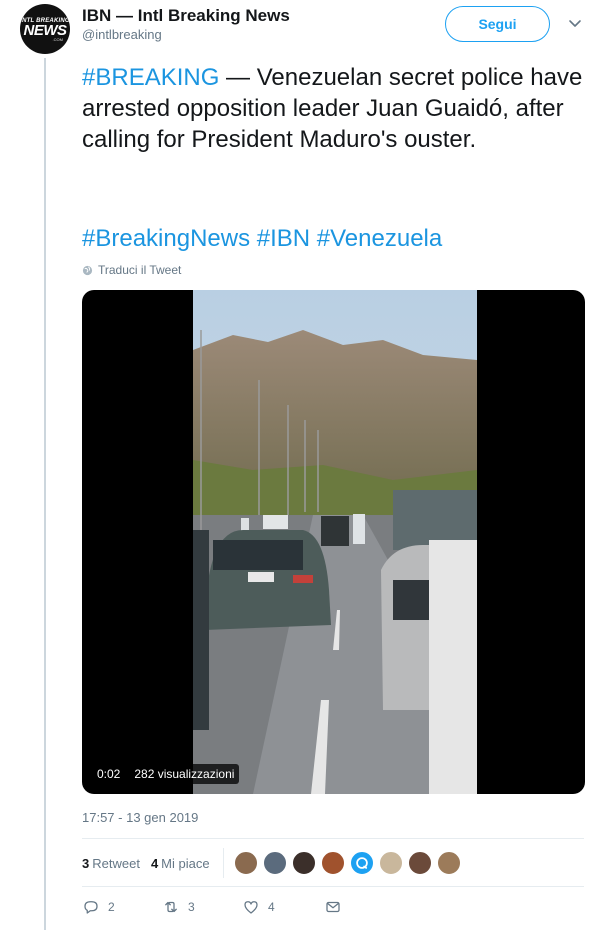 This screenshot has width=598, height=930. Describe the element at coordinates (262, 238) in the screenshot. I see `hashtag-links: #BreakingNews #IBN #Venezuela` at that location.